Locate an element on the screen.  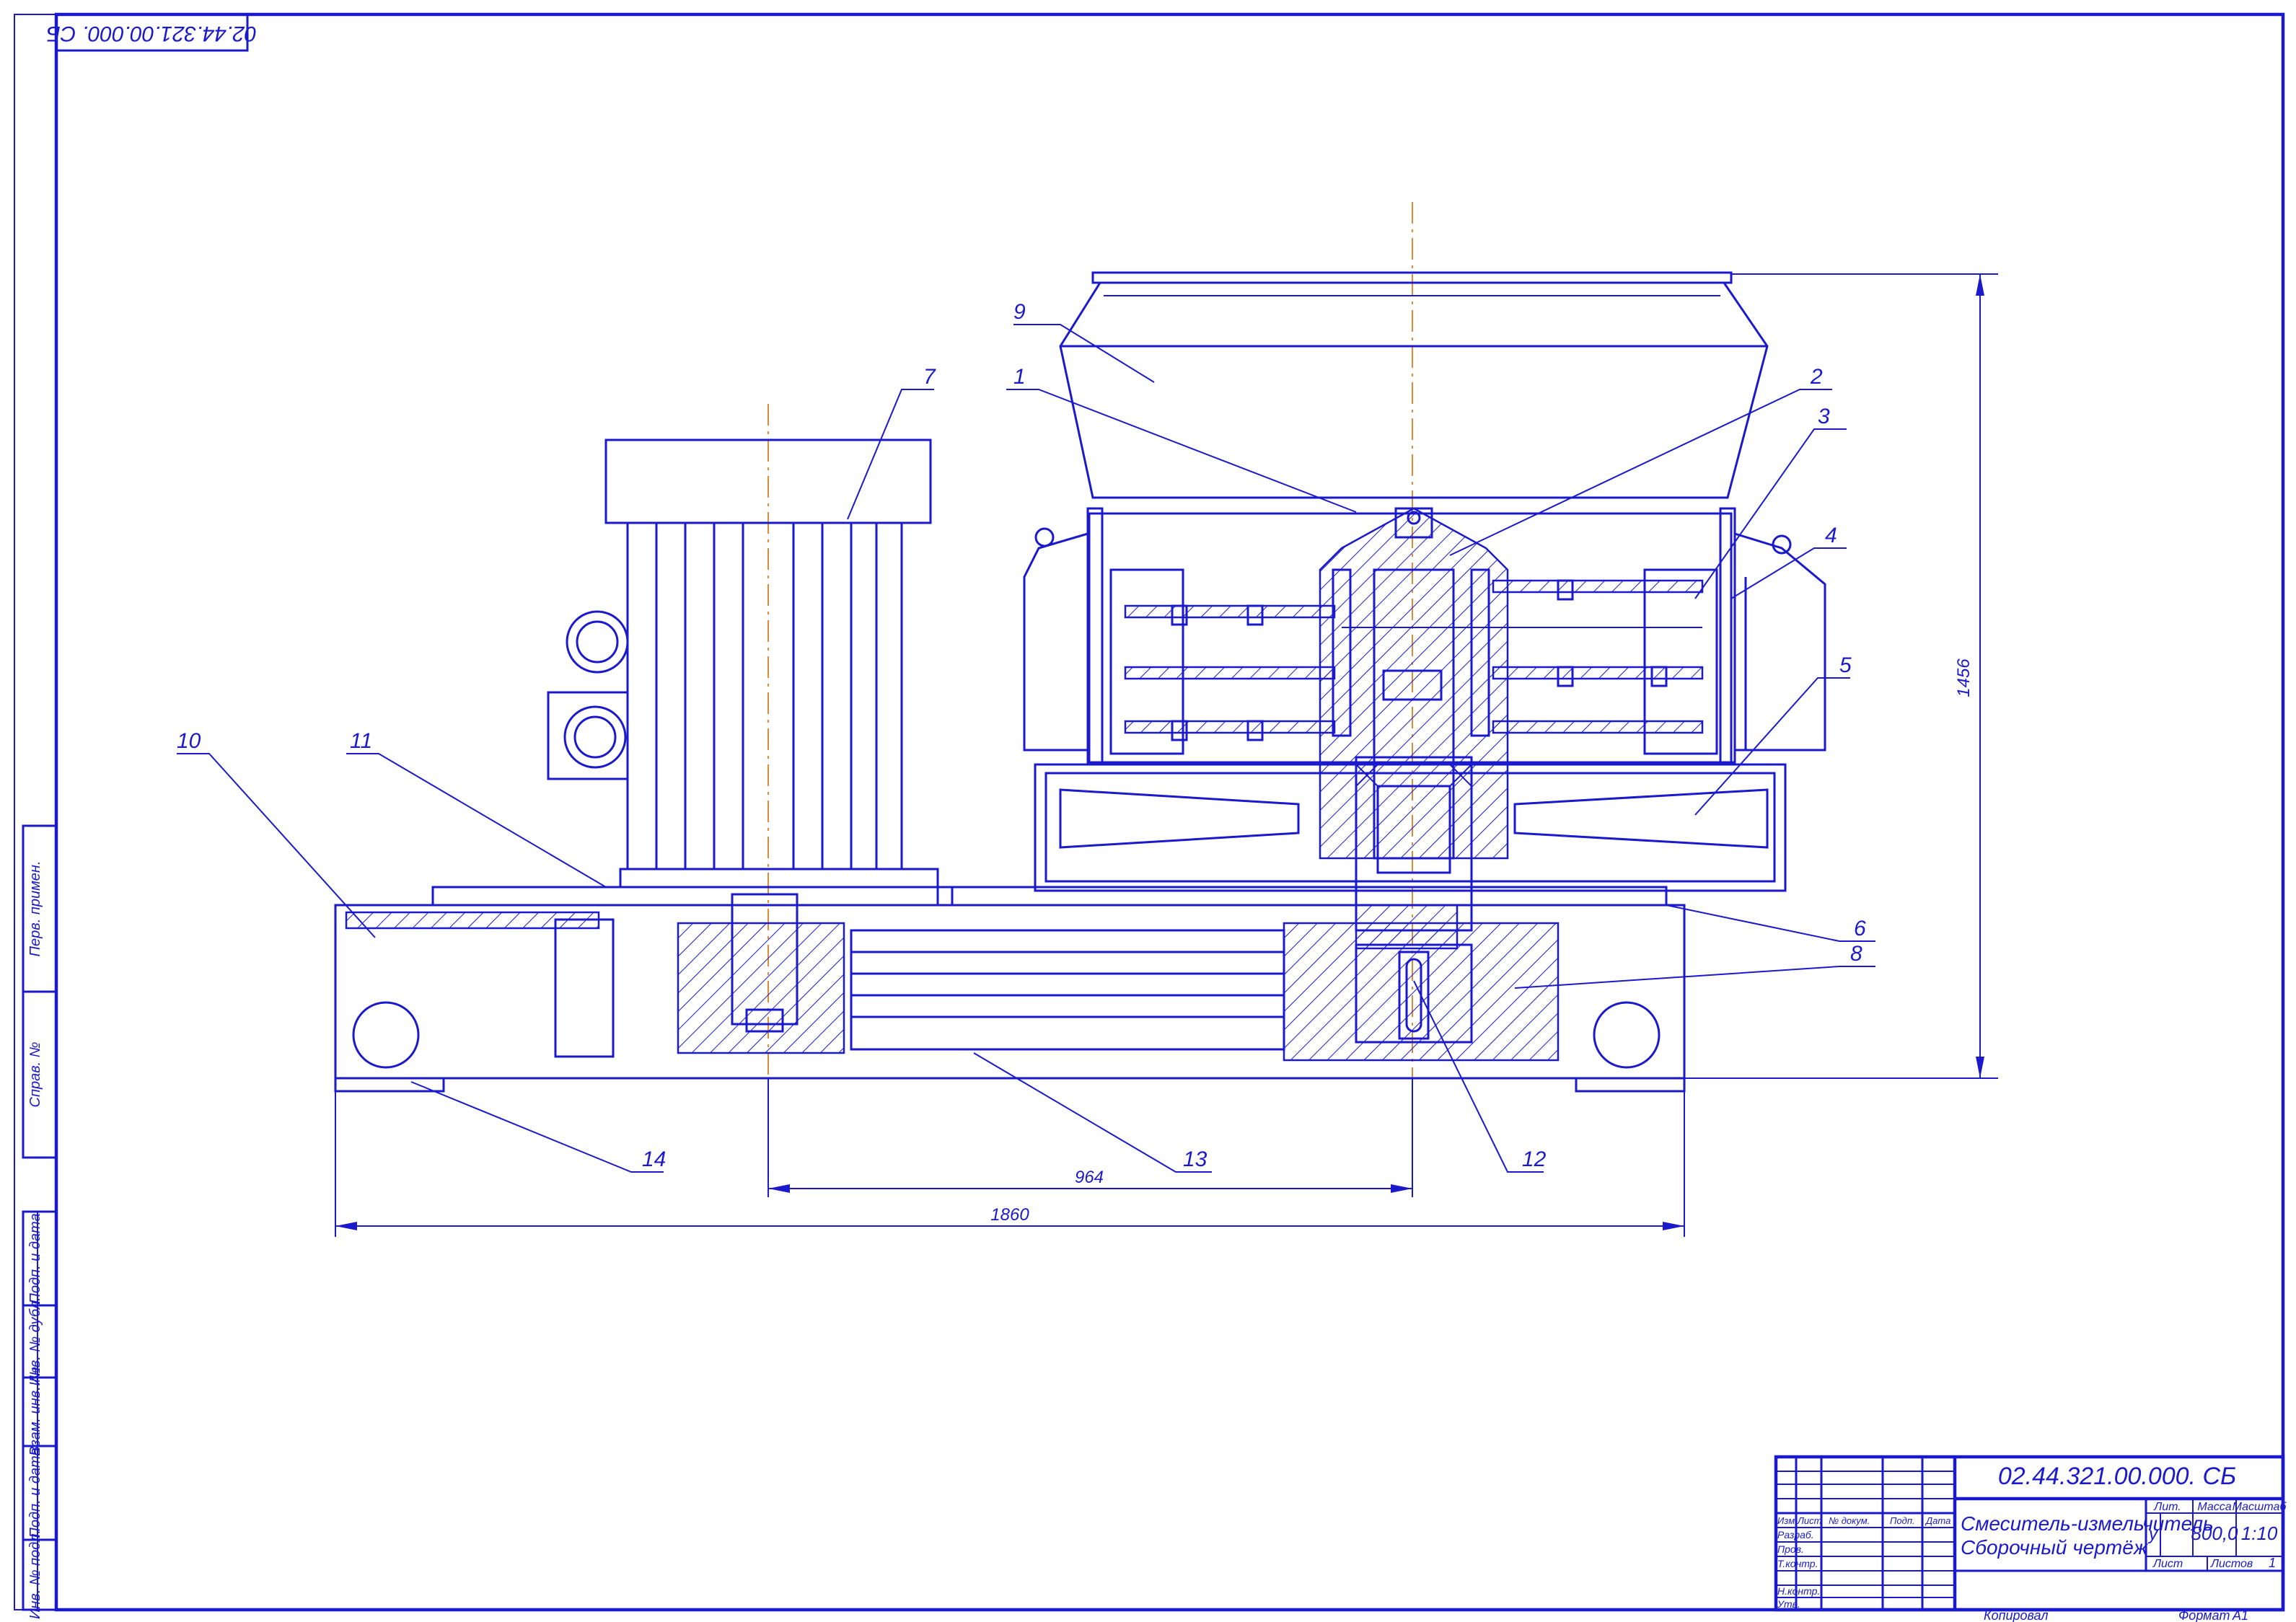
format-value: А1 is located at coordinates (2240, 1615).